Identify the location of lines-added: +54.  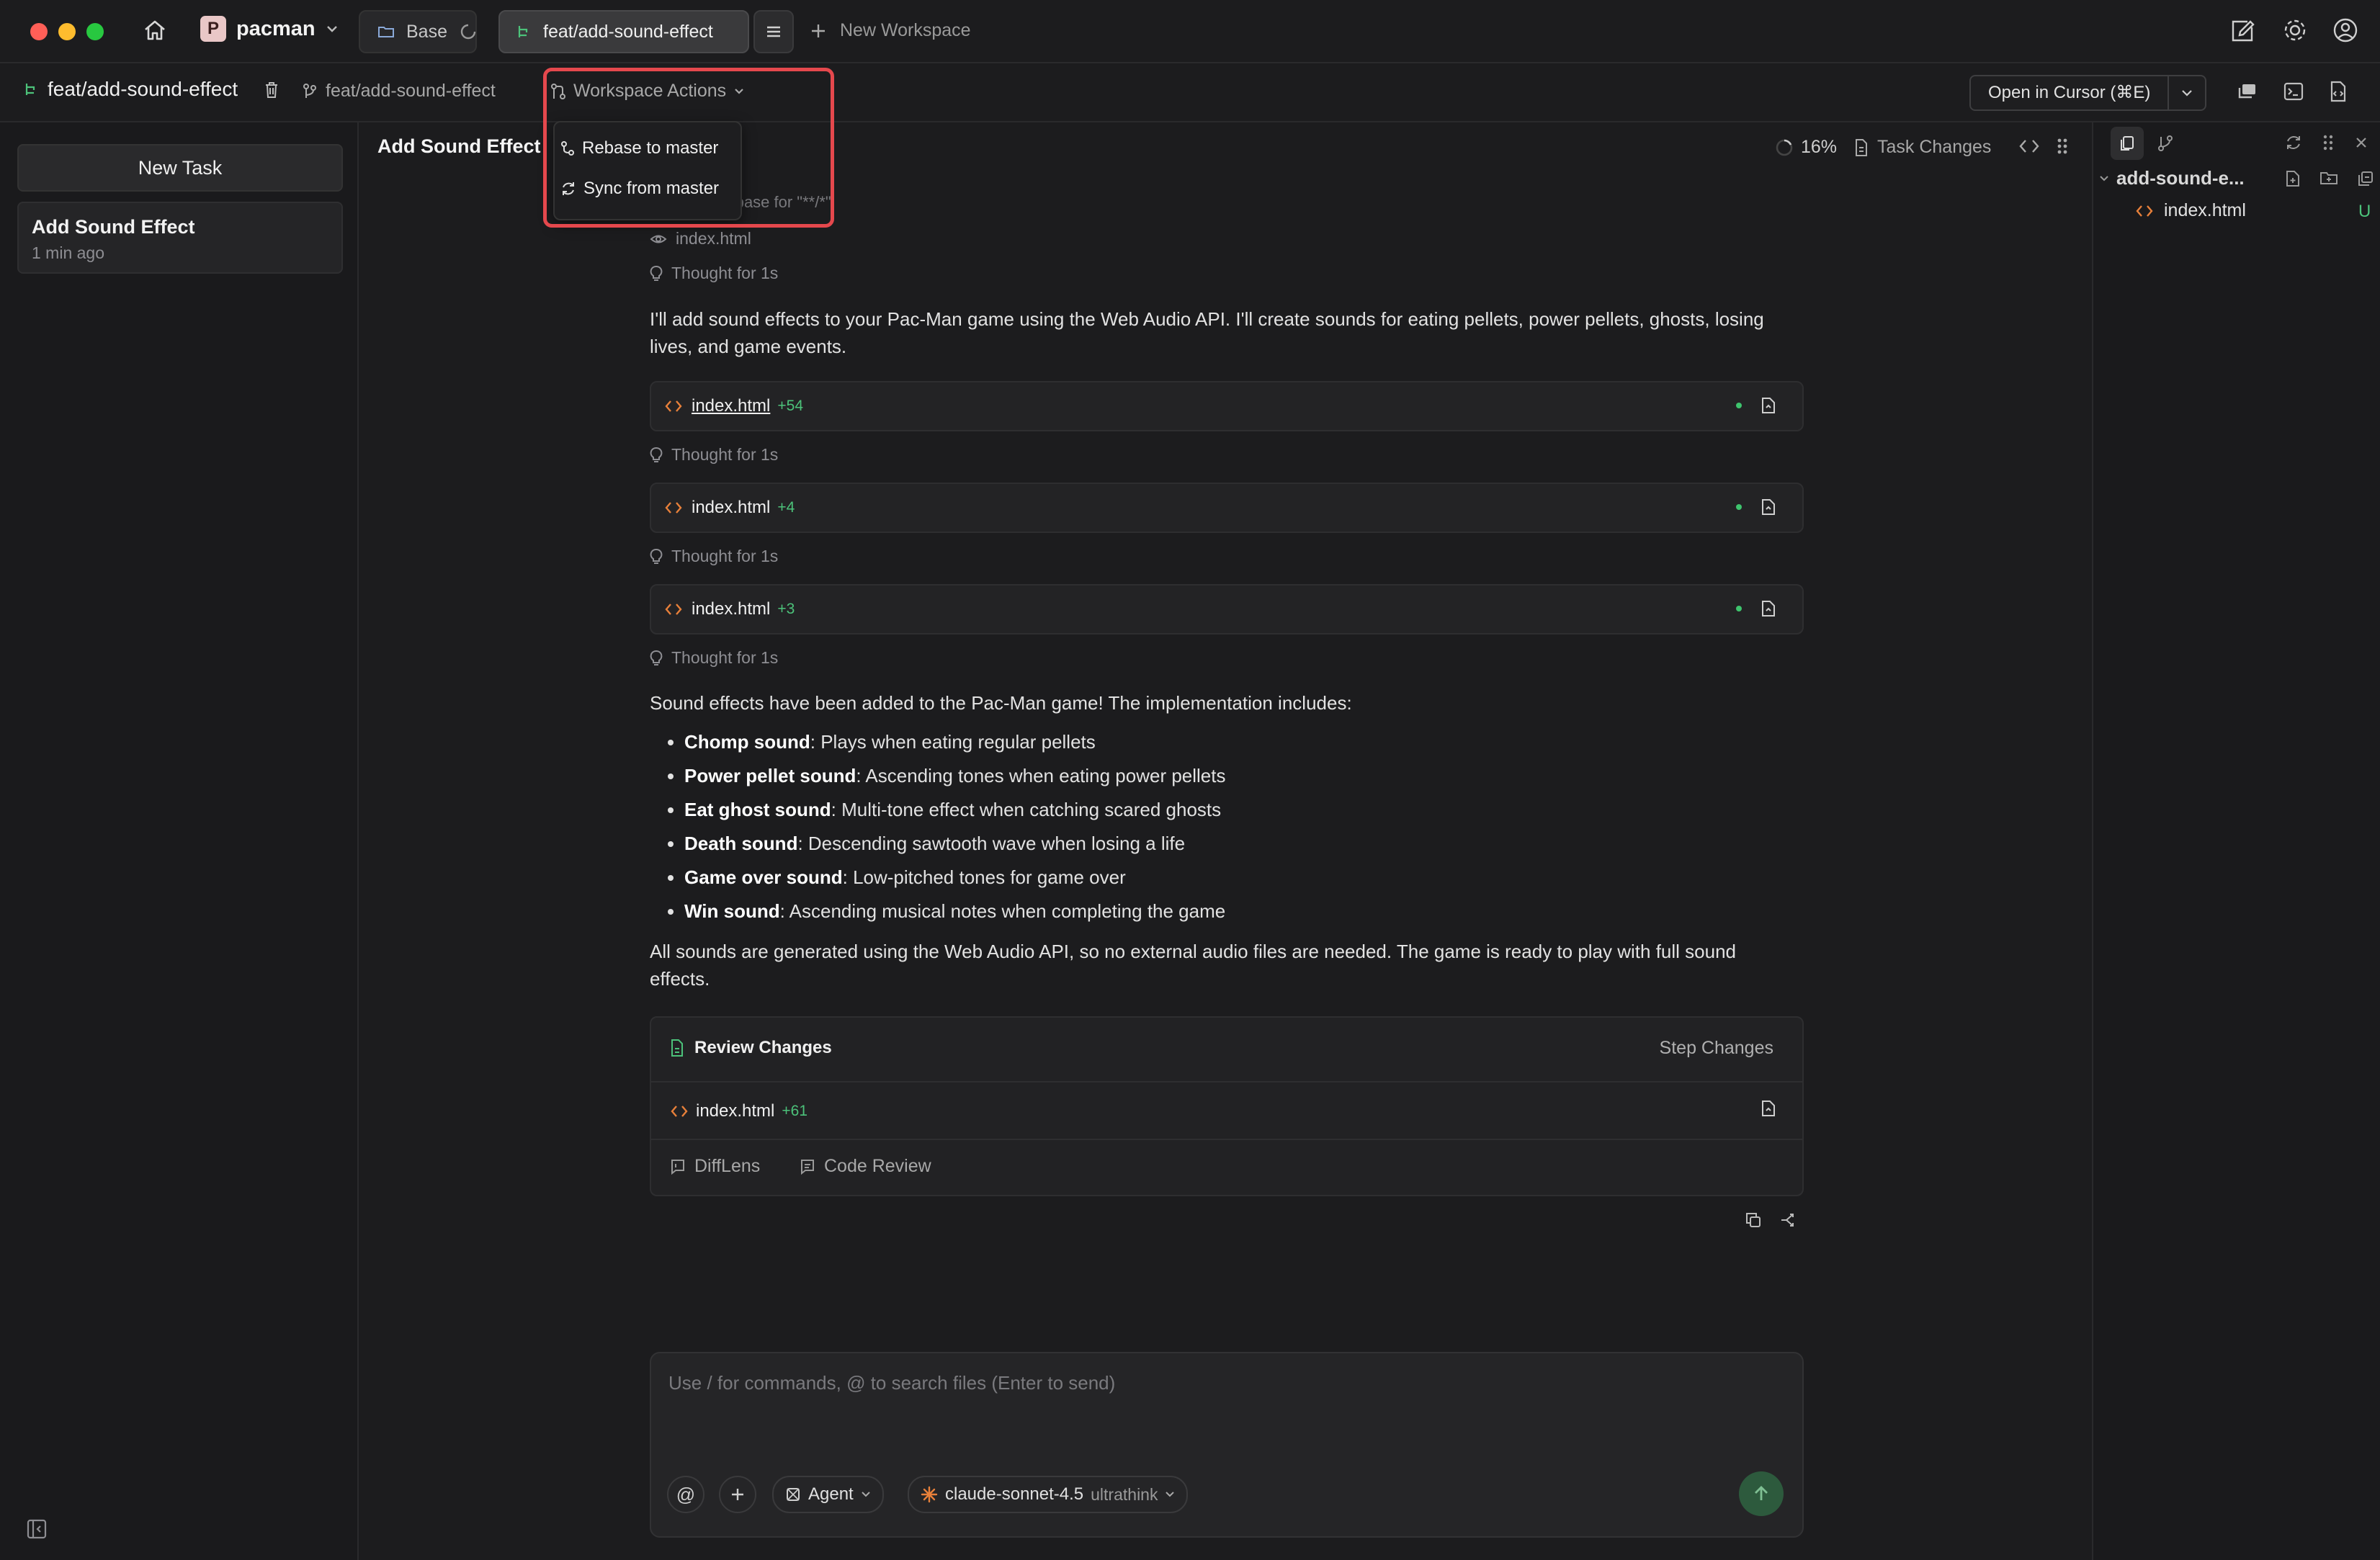
(790, 406).